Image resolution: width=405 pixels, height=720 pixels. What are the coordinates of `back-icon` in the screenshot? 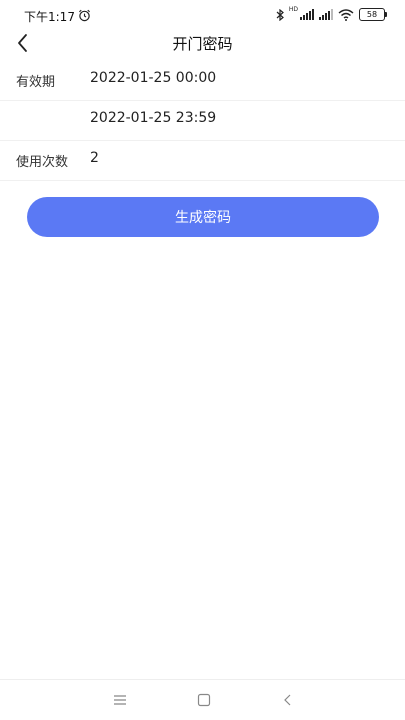 It's located at (288, 700).